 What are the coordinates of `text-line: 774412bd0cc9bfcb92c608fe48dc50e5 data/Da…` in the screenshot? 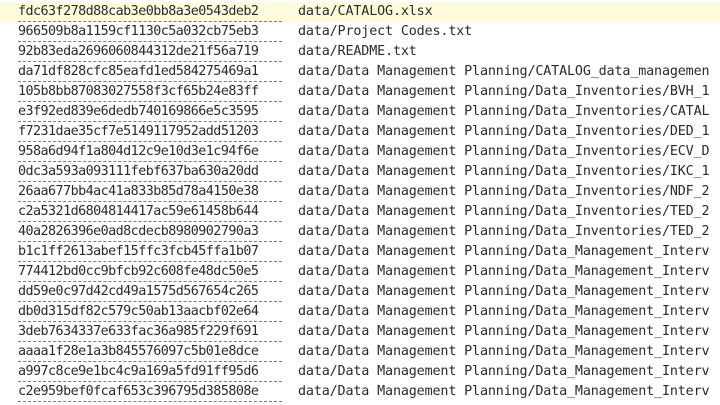 It's located at (360, 272).